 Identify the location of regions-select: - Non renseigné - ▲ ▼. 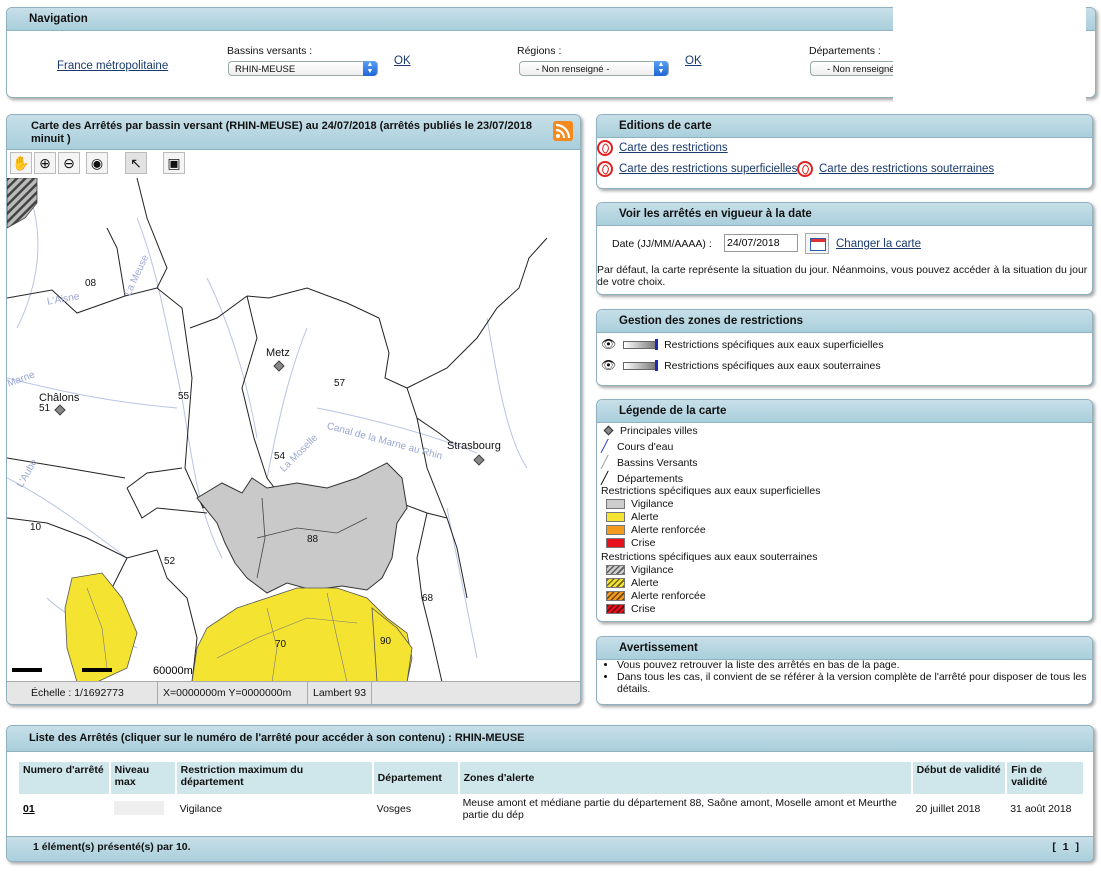
(594, 68).